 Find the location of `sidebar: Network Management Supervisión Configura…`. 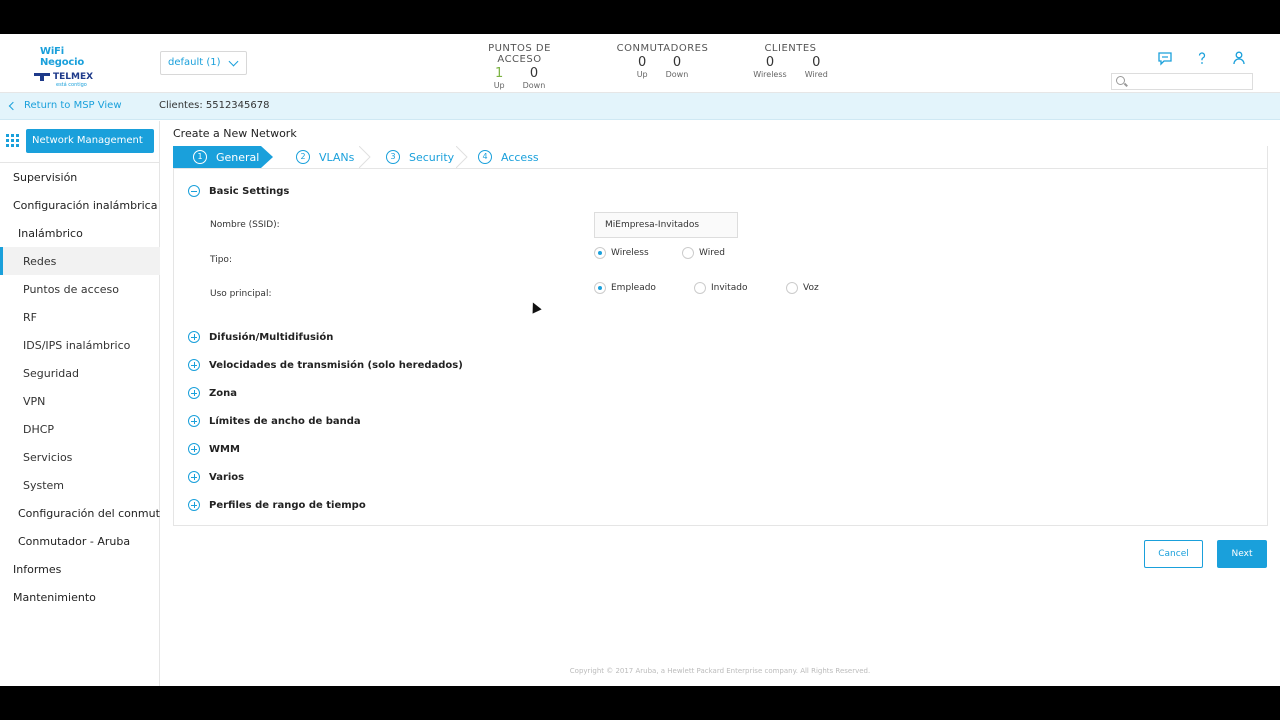

sidebar: Network Management Supervisión Configura… is located at coordinates (80, 403).